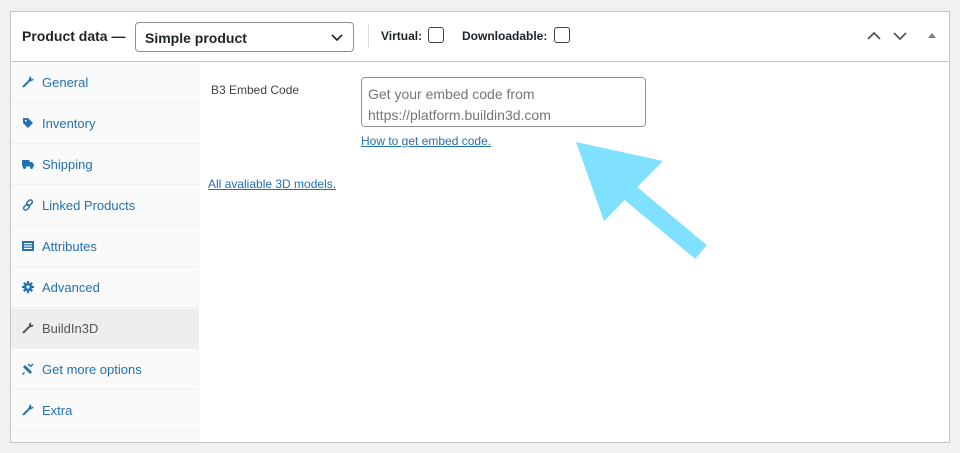  I want to click on product-type-select: Simple product, so click(244, 37).